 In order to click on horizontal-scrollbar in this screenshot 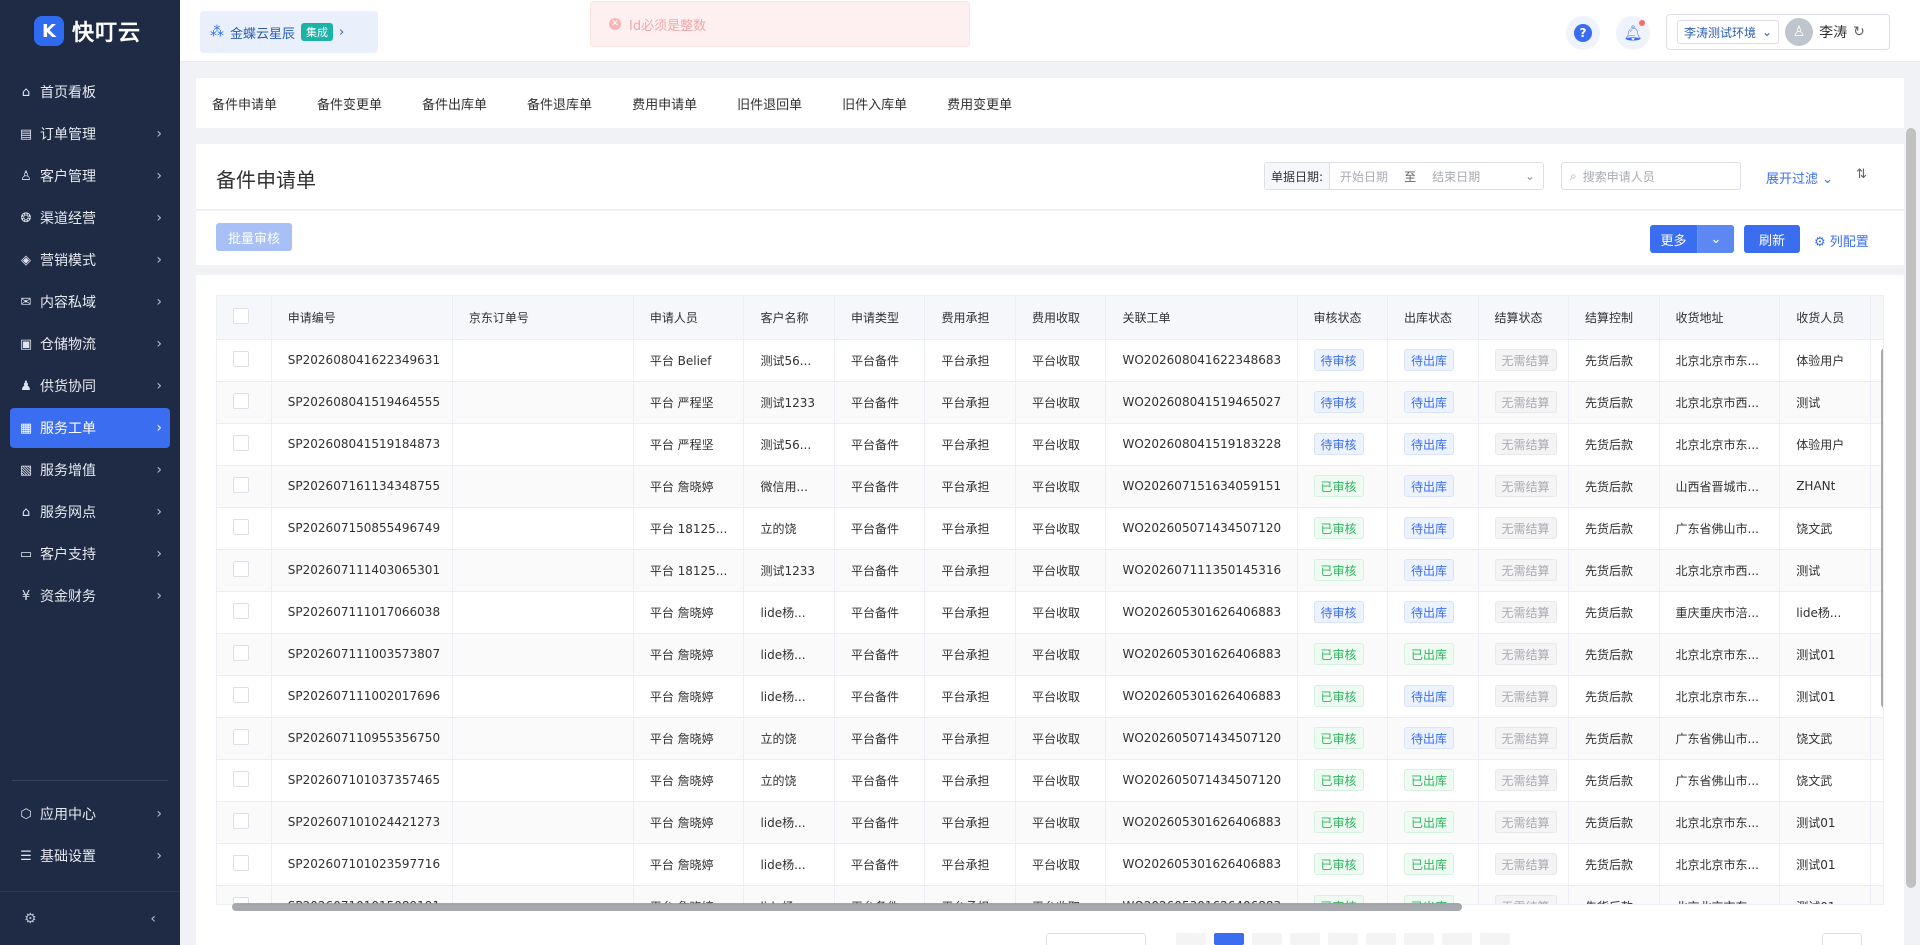, I will do `click(1050, 907)`.